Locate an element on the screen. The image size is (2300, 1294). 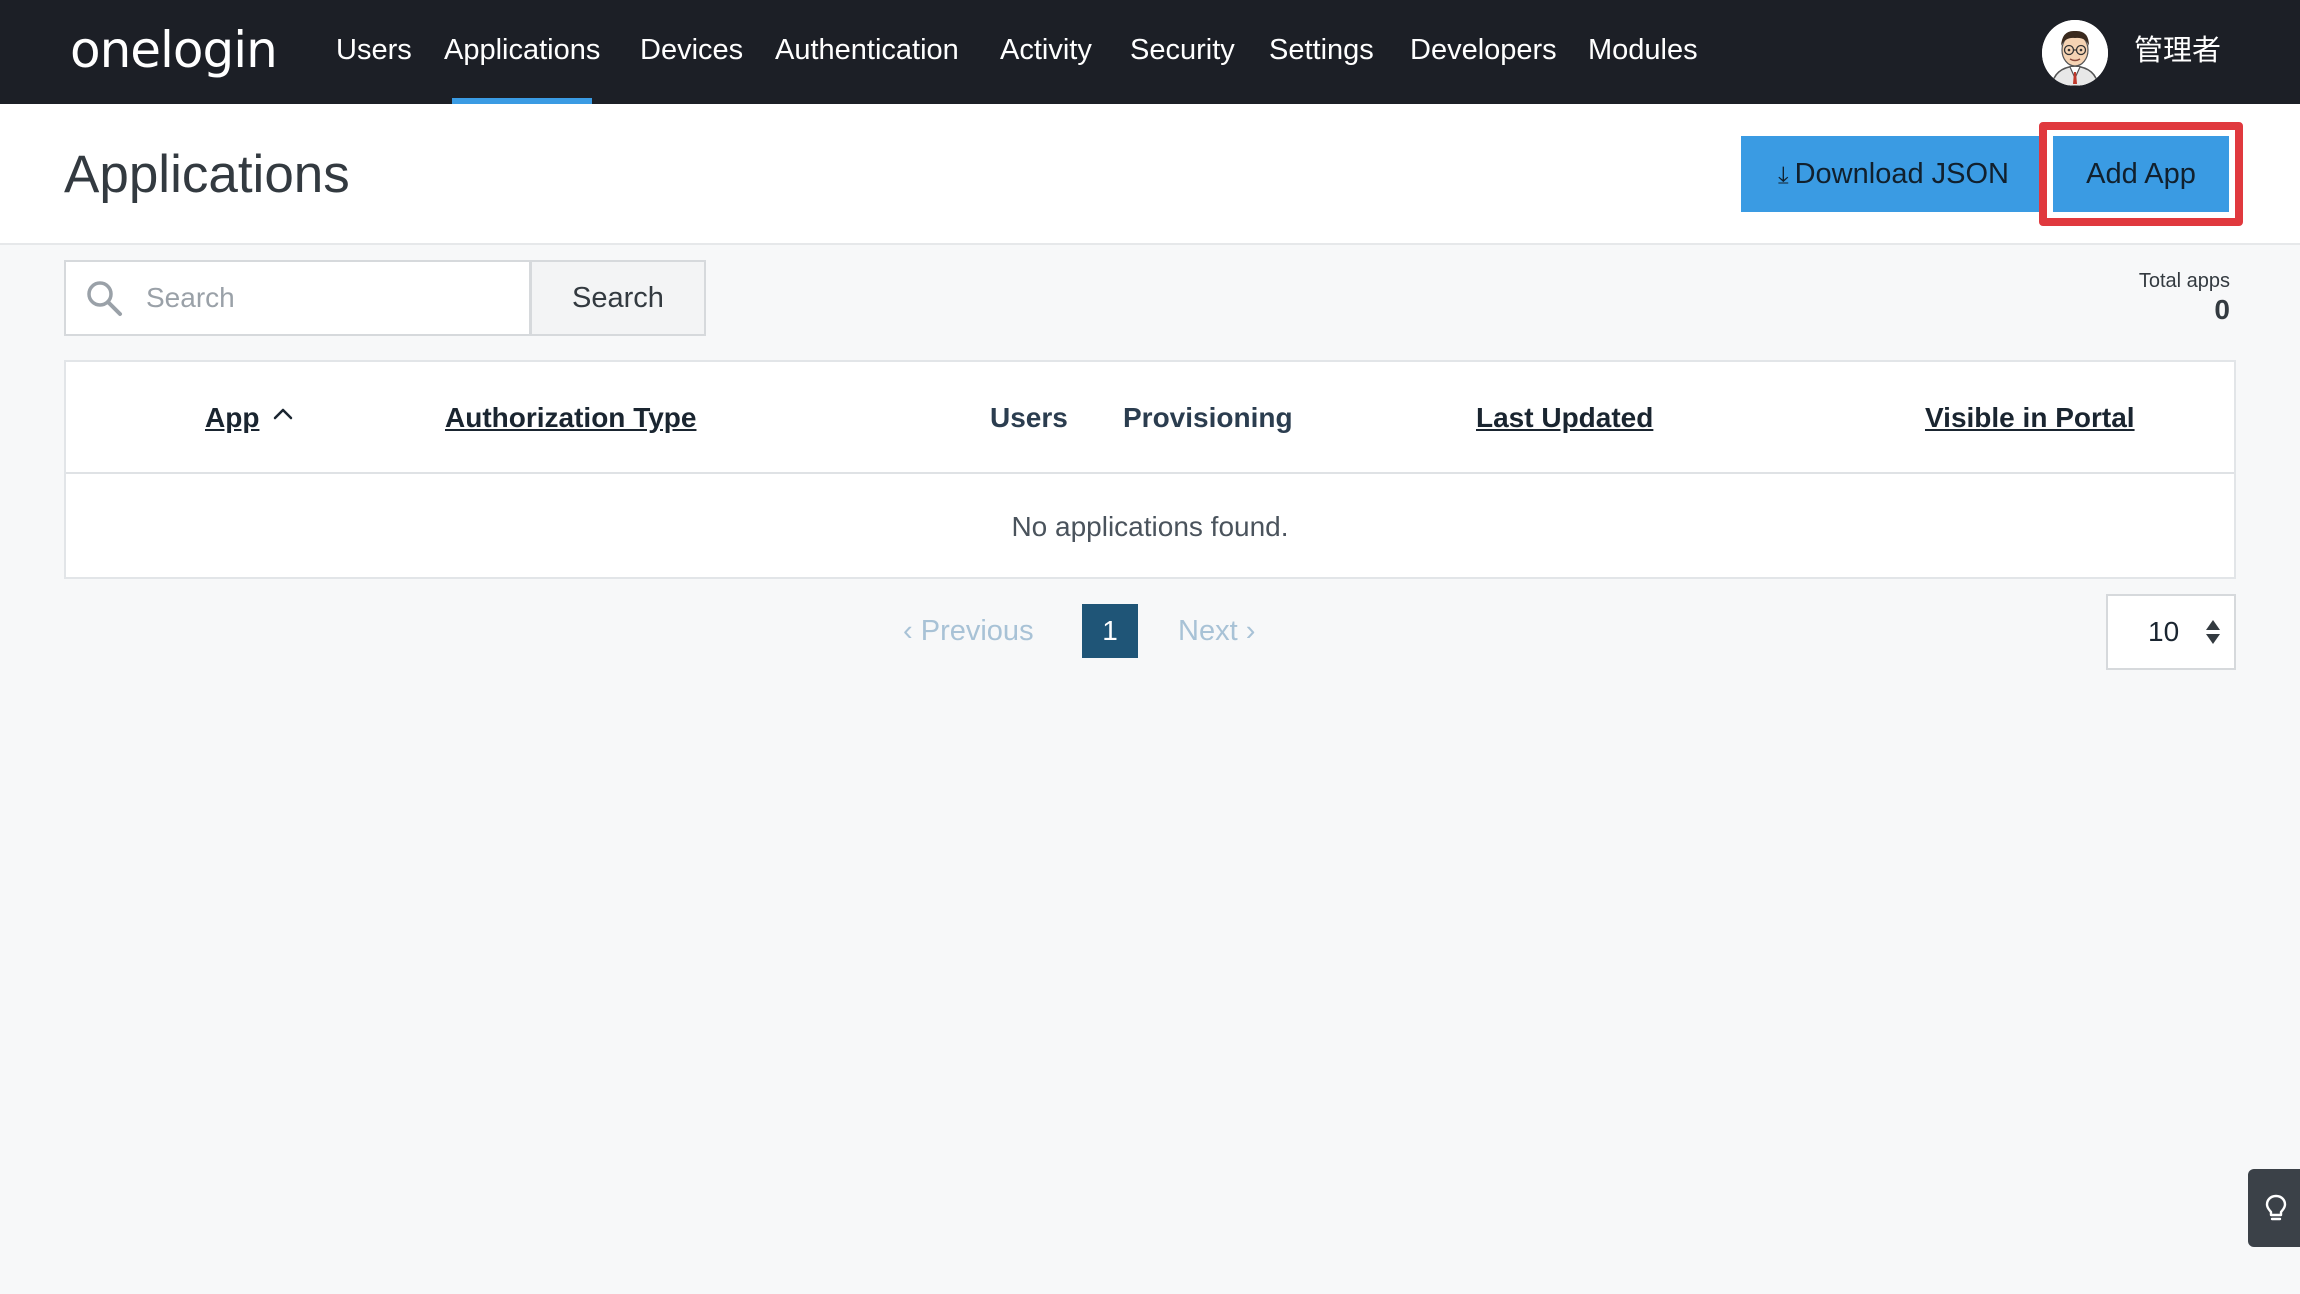
nav-item-authentication: Authentication is located at coordinates (867, 52).